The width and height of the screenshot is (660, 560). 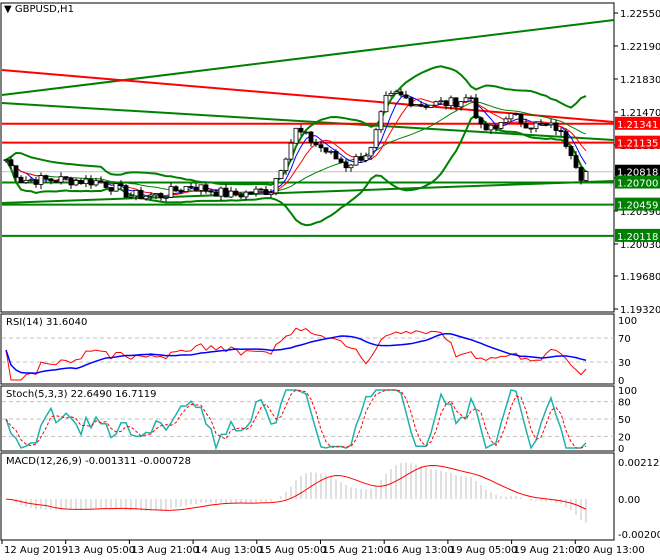 I want to click on stoch-tick-label: 0, so click(x=621, y=449).